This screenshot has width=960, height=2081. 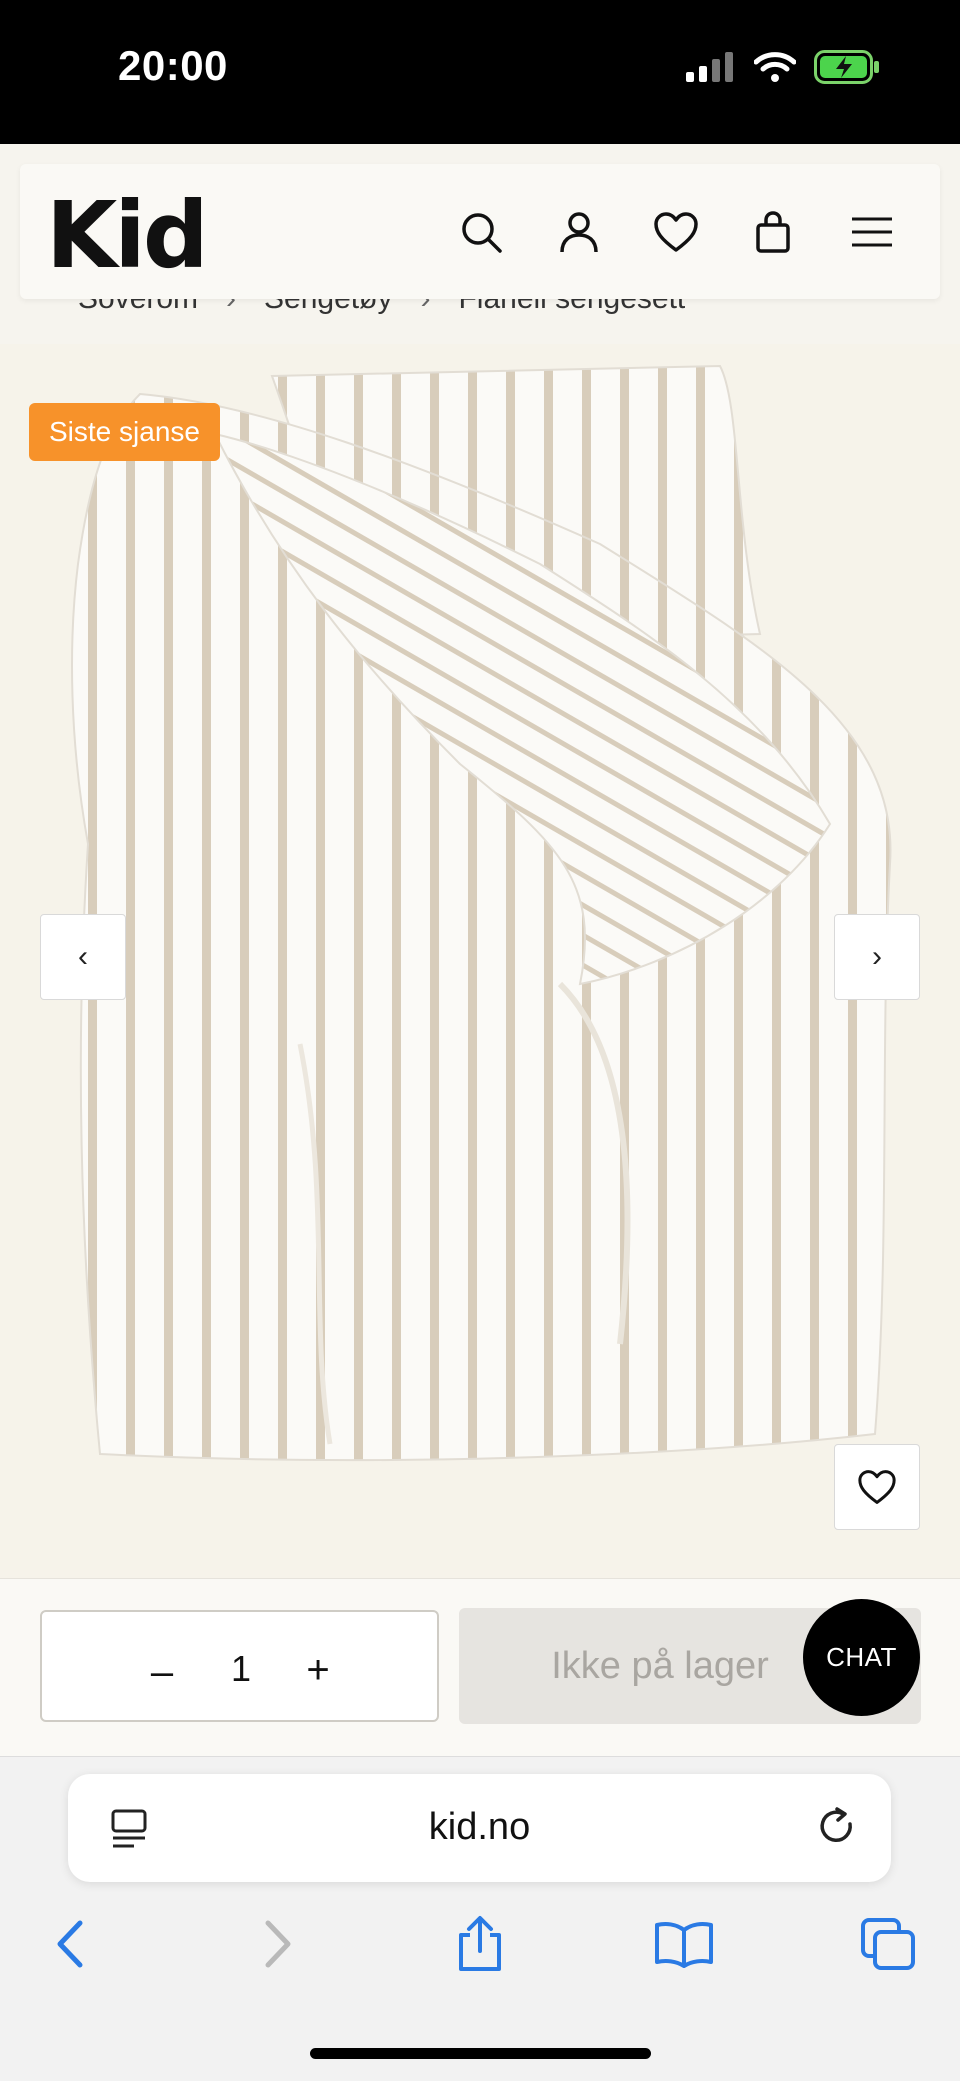 I want to click on chat-button: CHAT, so click(x=861, y=1657).